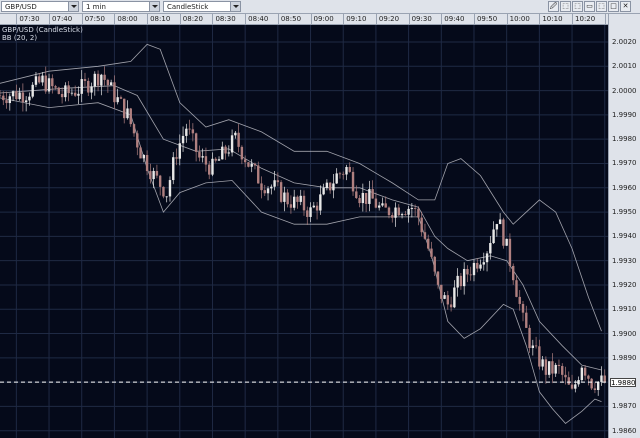 Image resolution: width=640 pixels, height=438 pixels. Describe the element at coordinates (624, 212) in the screenshot. I see `price-tick: 1.9950` at that location.